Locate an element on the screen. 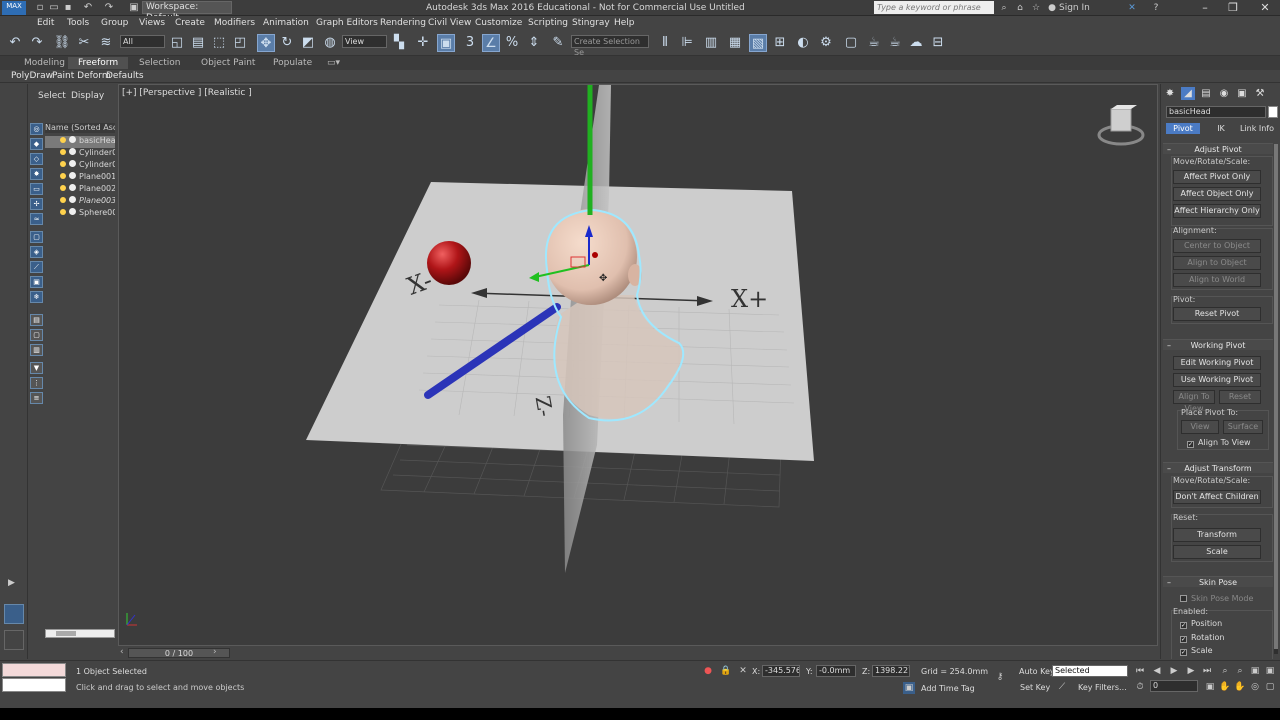  menu-help: Help is located at coordinates (624, 23).